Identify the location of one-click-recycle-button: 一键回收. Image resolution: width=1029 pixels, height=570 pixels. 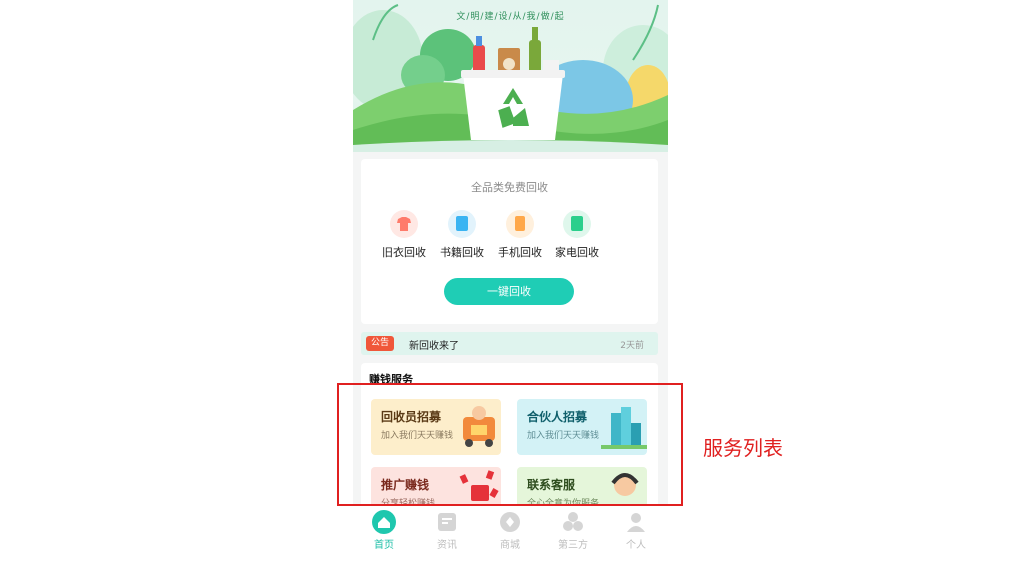
(509, 291).